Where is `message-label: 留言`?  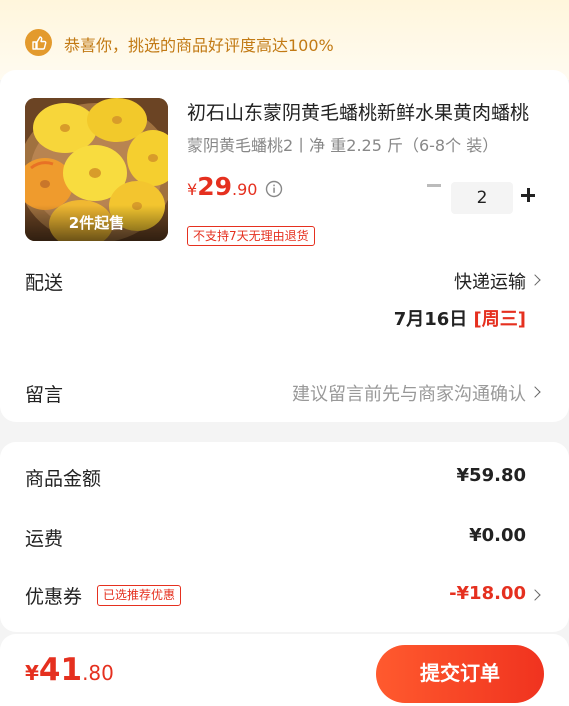
message-label: 留言 is located at coordinates (44, 395).